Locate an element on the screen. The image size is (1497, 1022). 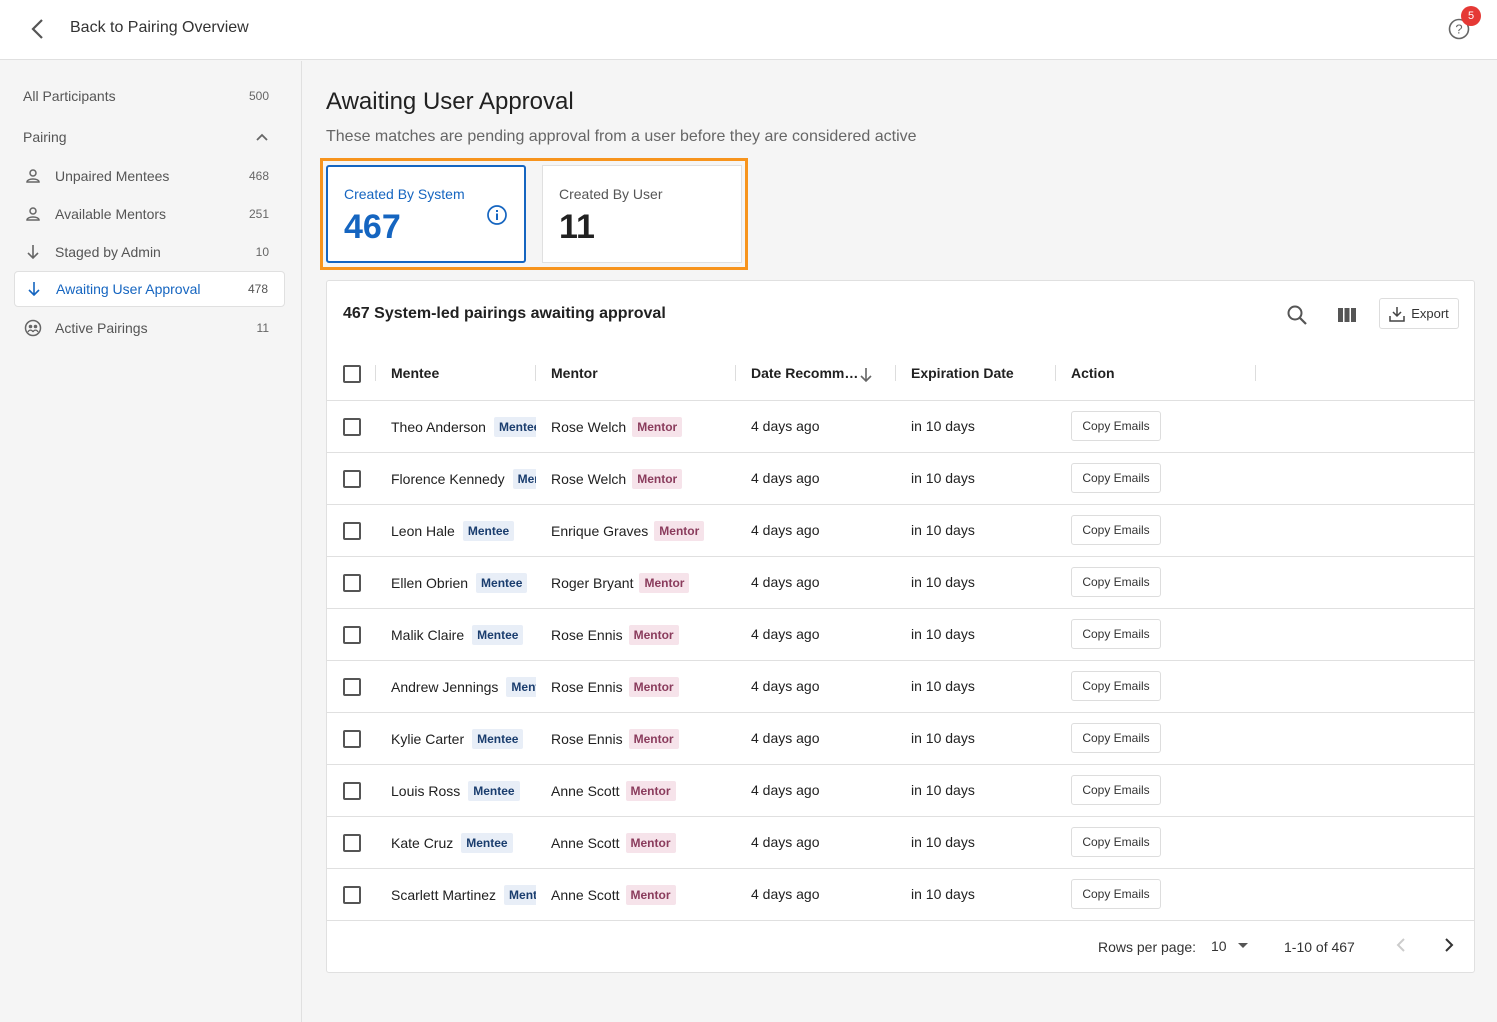
person-icon is located at coordinates (33, 176).